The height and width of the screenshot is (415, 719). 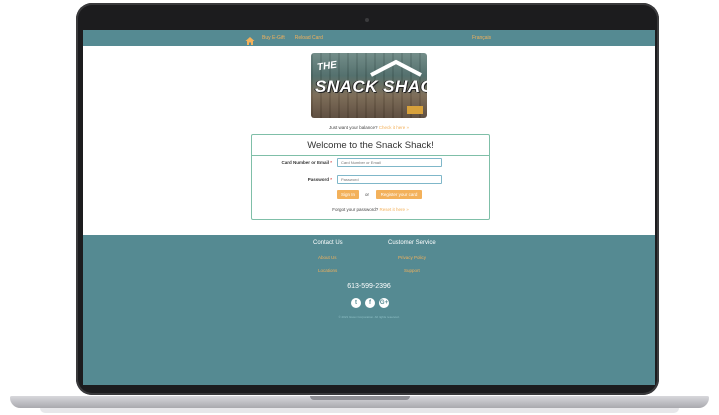 I want to click on google-plus-icon: G+, so click(x=384, y=303).